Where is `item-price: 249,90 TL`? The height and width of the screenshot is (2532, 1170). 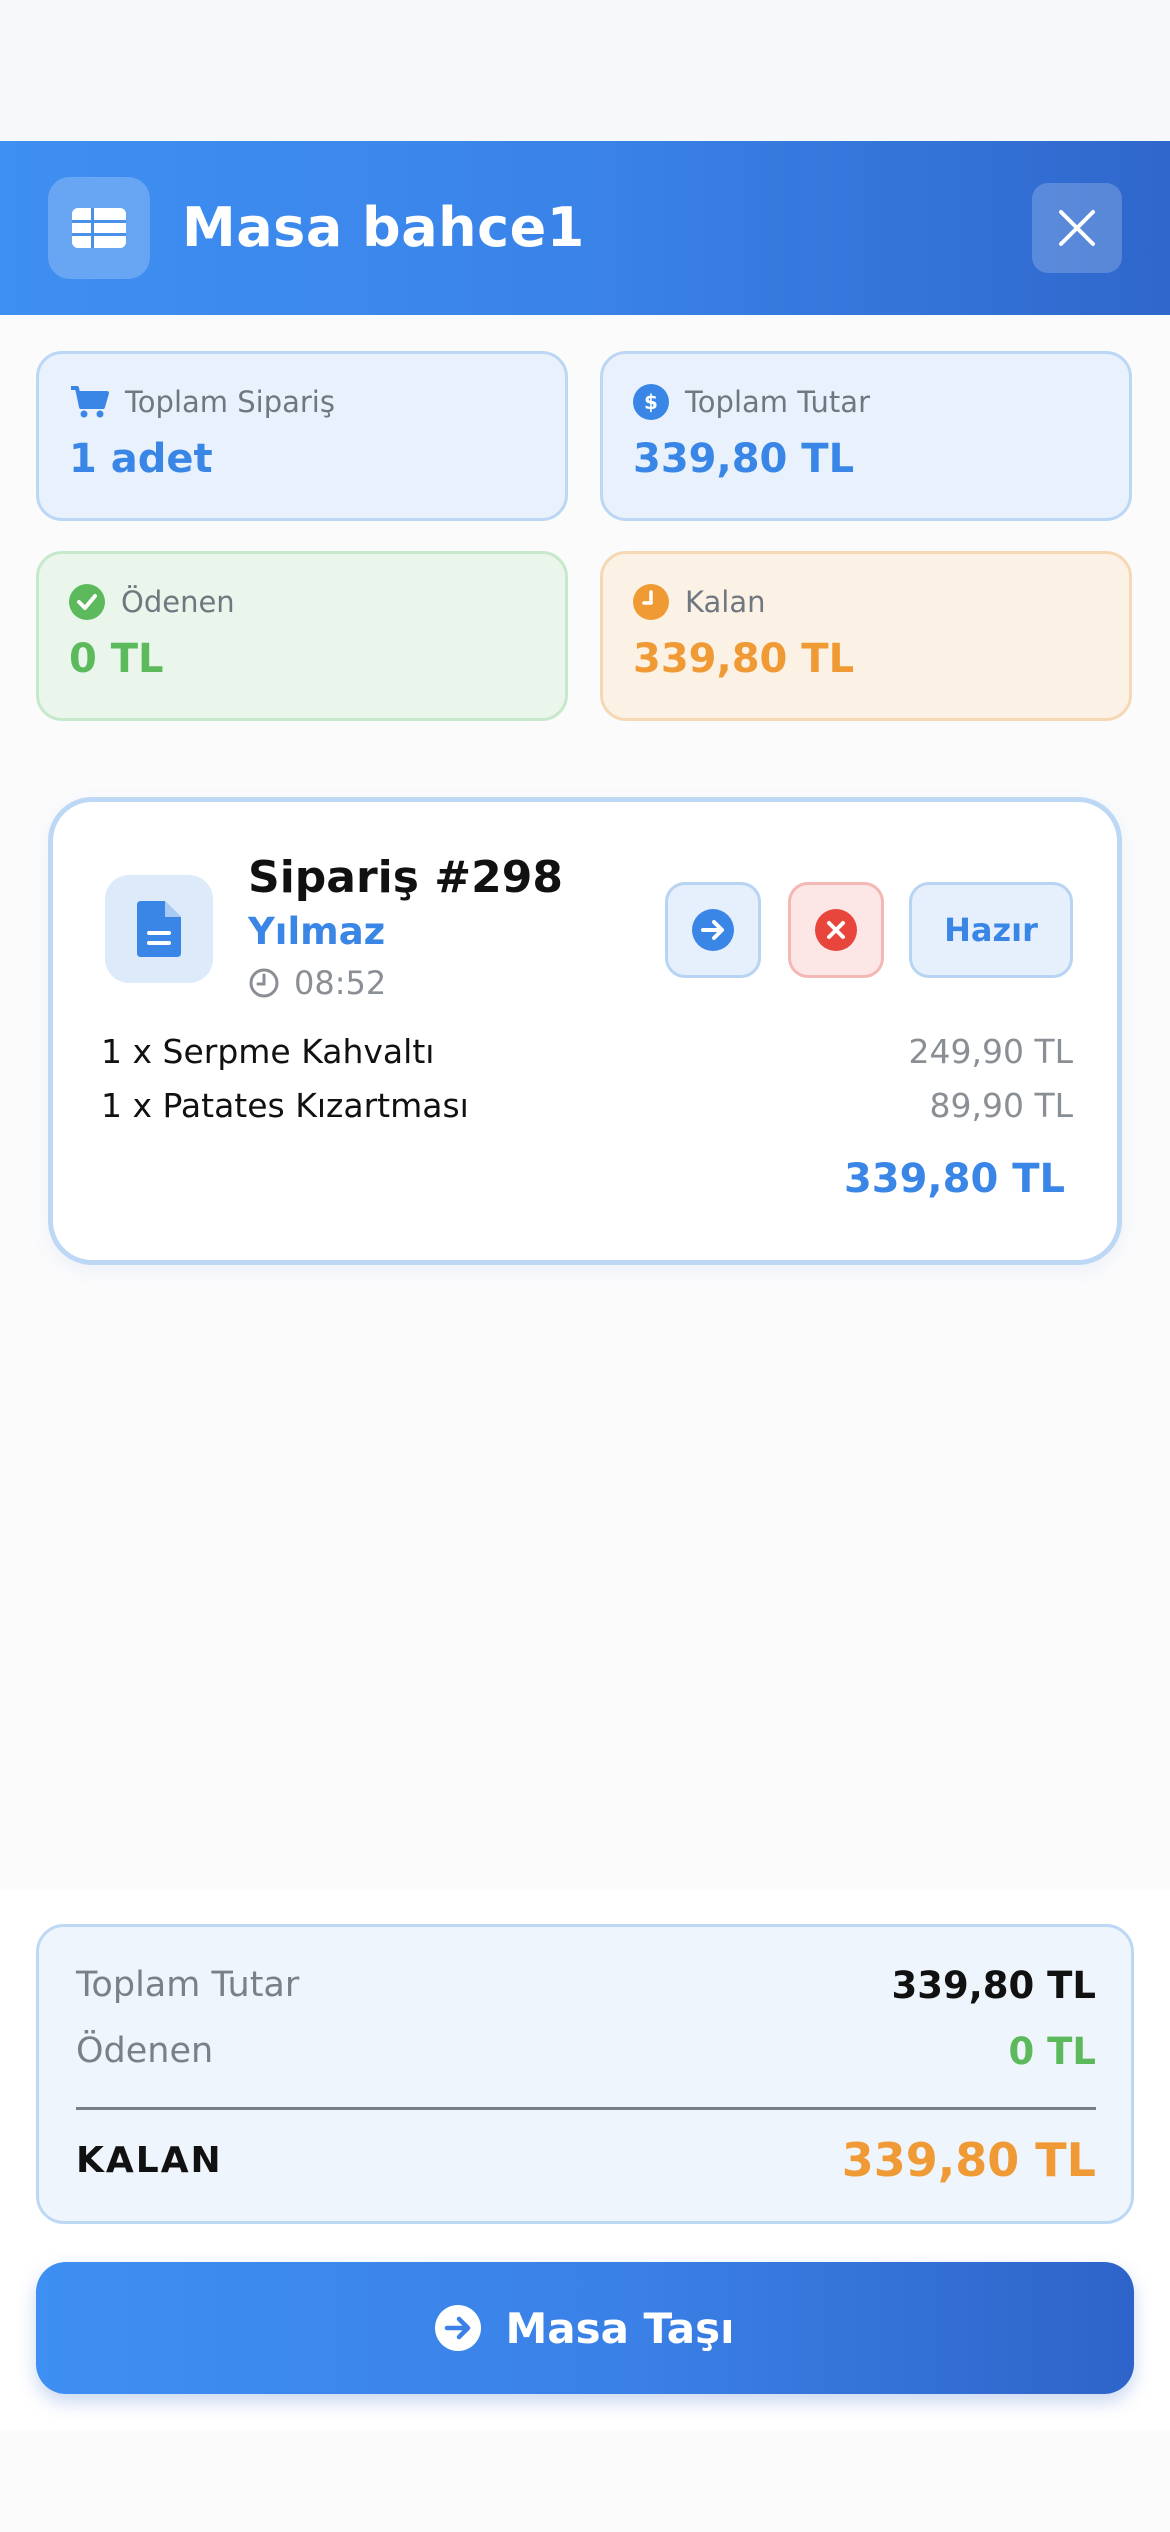
item-price: 249,90 TL is located at coordinates (990, 1051).